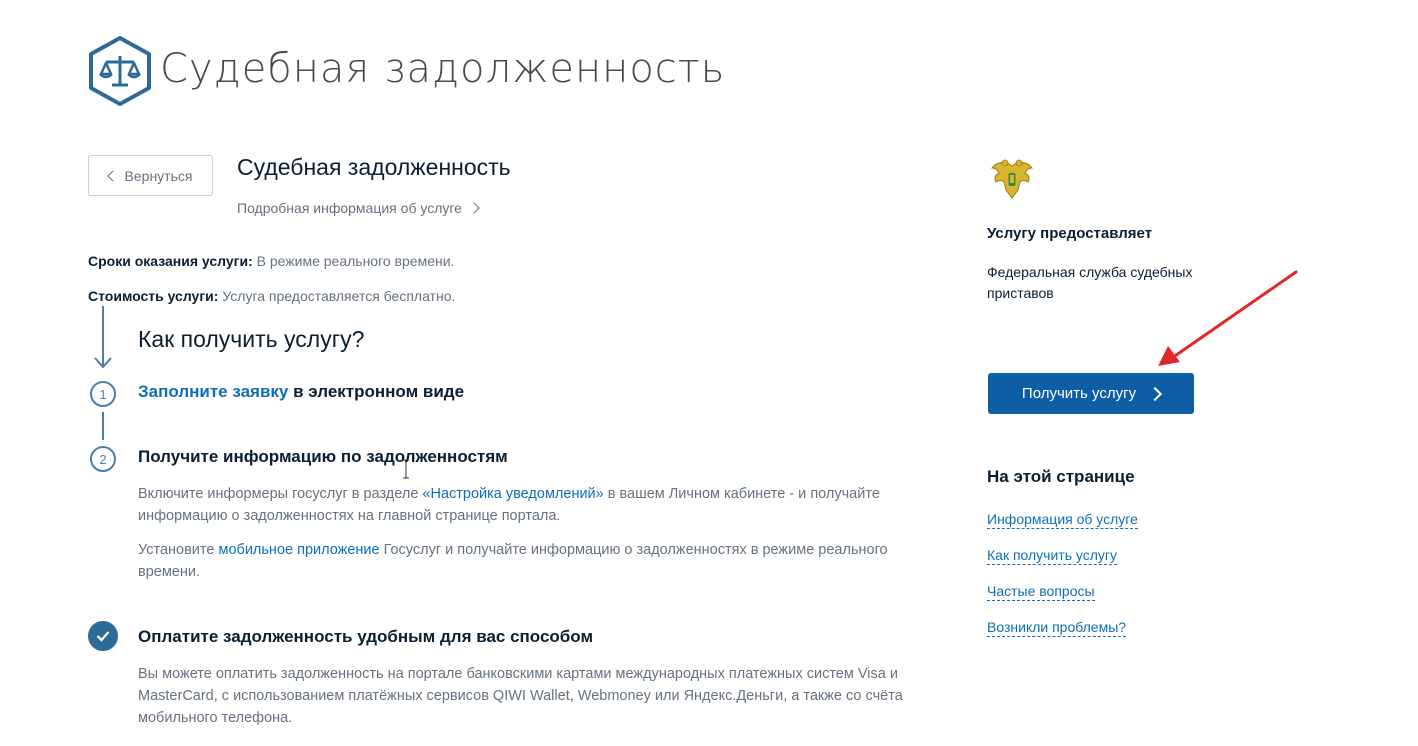 The width and height of the screenshot is (1418, 746). Describe the element at coordinates (170, 261) in the screenshot. I see `service-terms-label: Сроки оказания услуги:` at that location.